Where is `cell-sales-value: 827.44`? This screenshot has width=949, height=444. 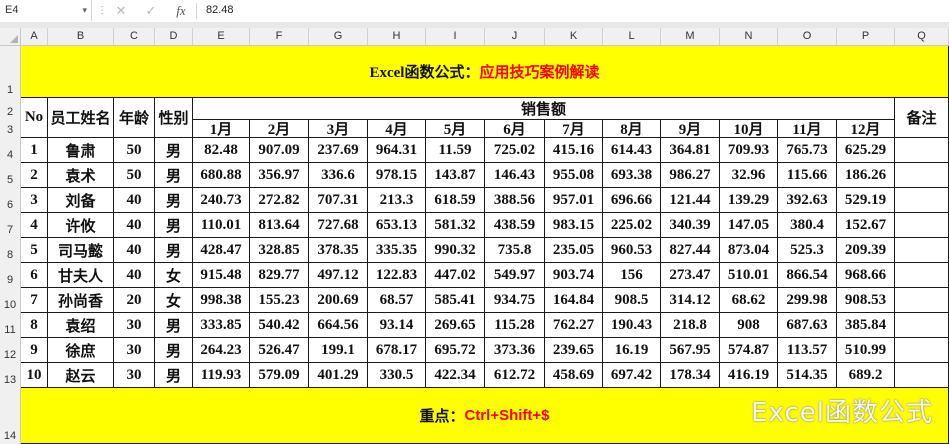
cell-sales-value: 827.44 is located at coordinates (690, 250).